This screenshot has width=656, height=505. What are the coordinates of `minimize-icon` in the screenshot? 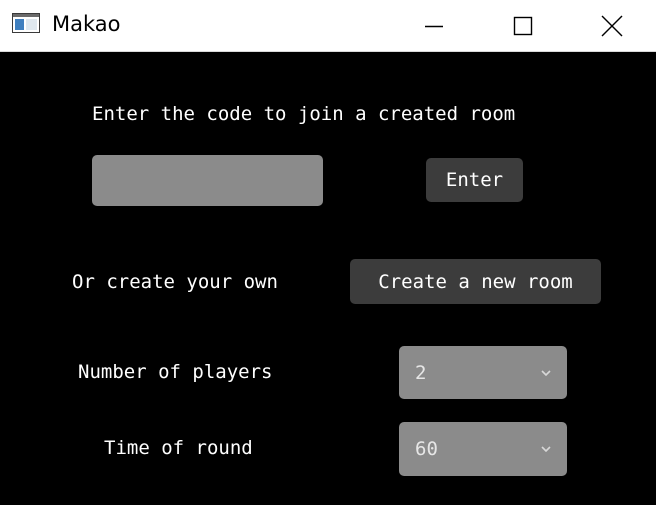 It's located at (434, 26).